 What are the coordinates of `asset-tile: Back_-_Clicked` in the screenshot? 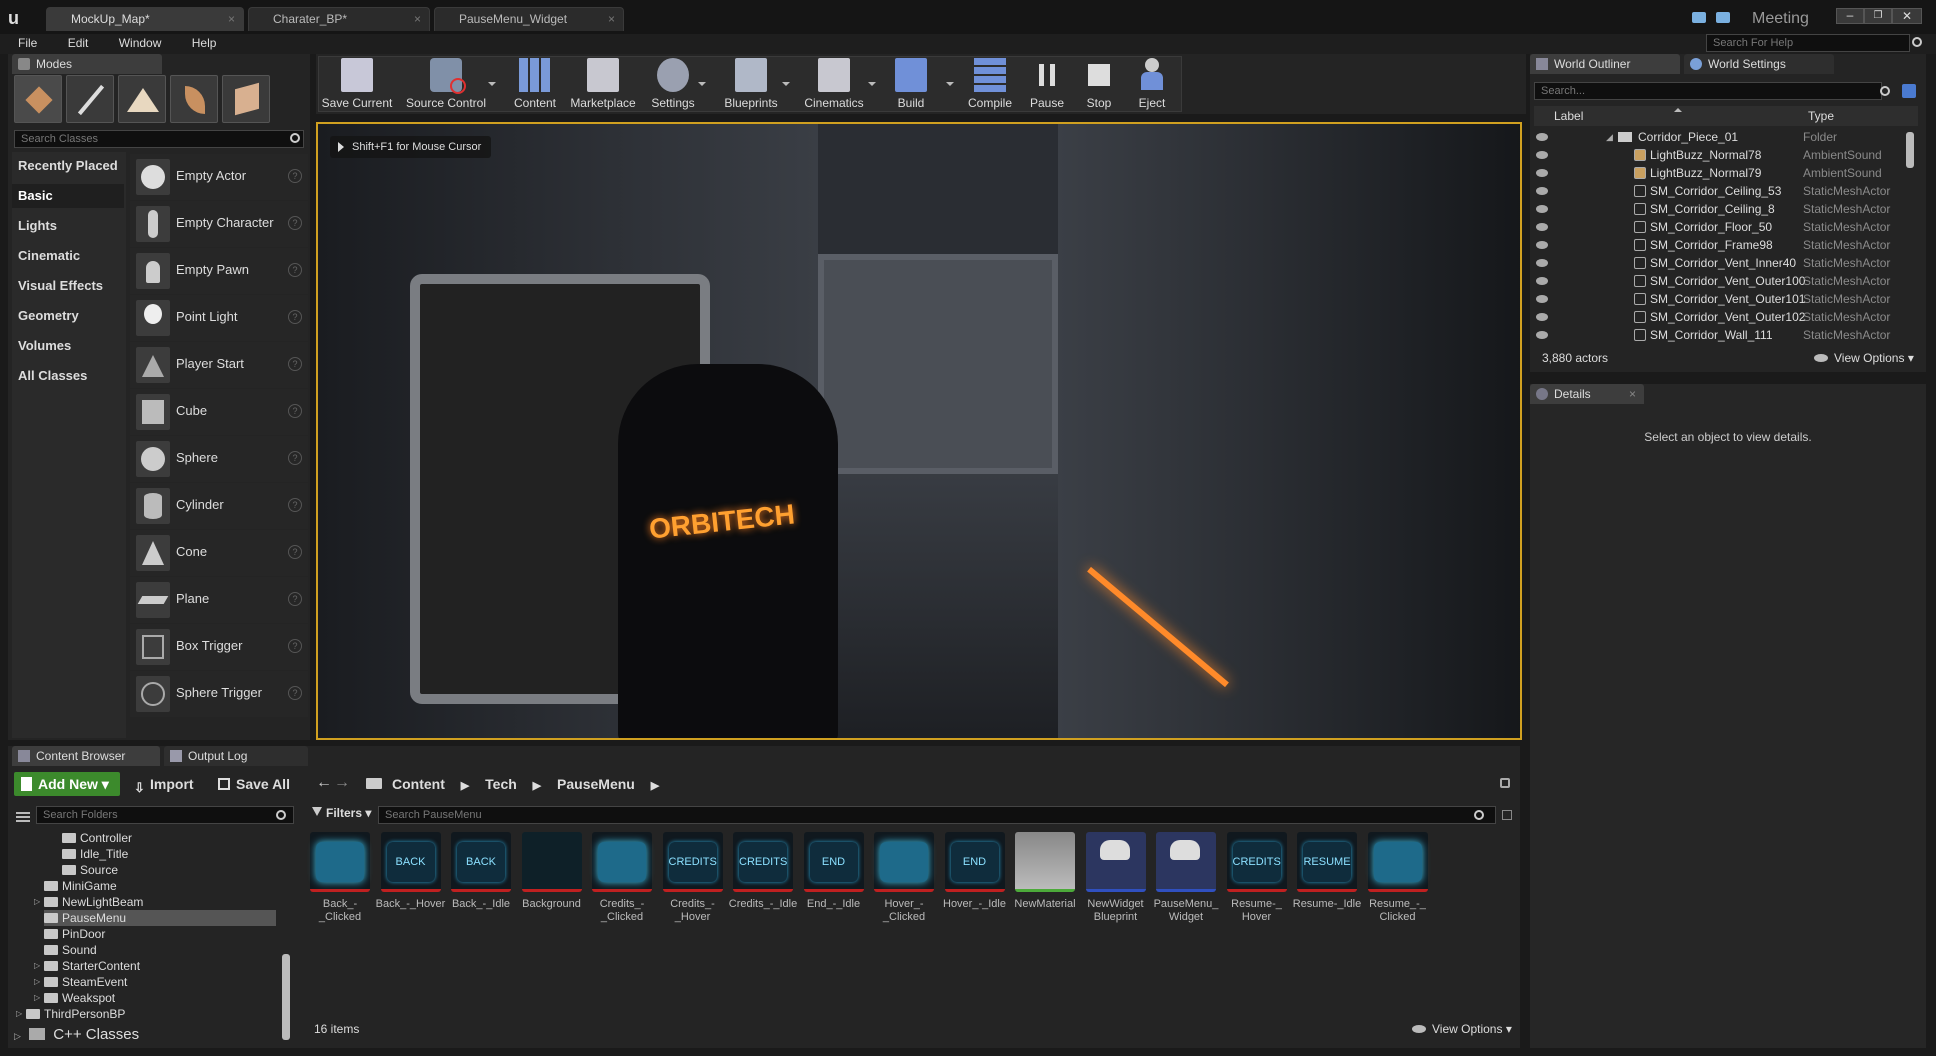 It's located at (340, 888).